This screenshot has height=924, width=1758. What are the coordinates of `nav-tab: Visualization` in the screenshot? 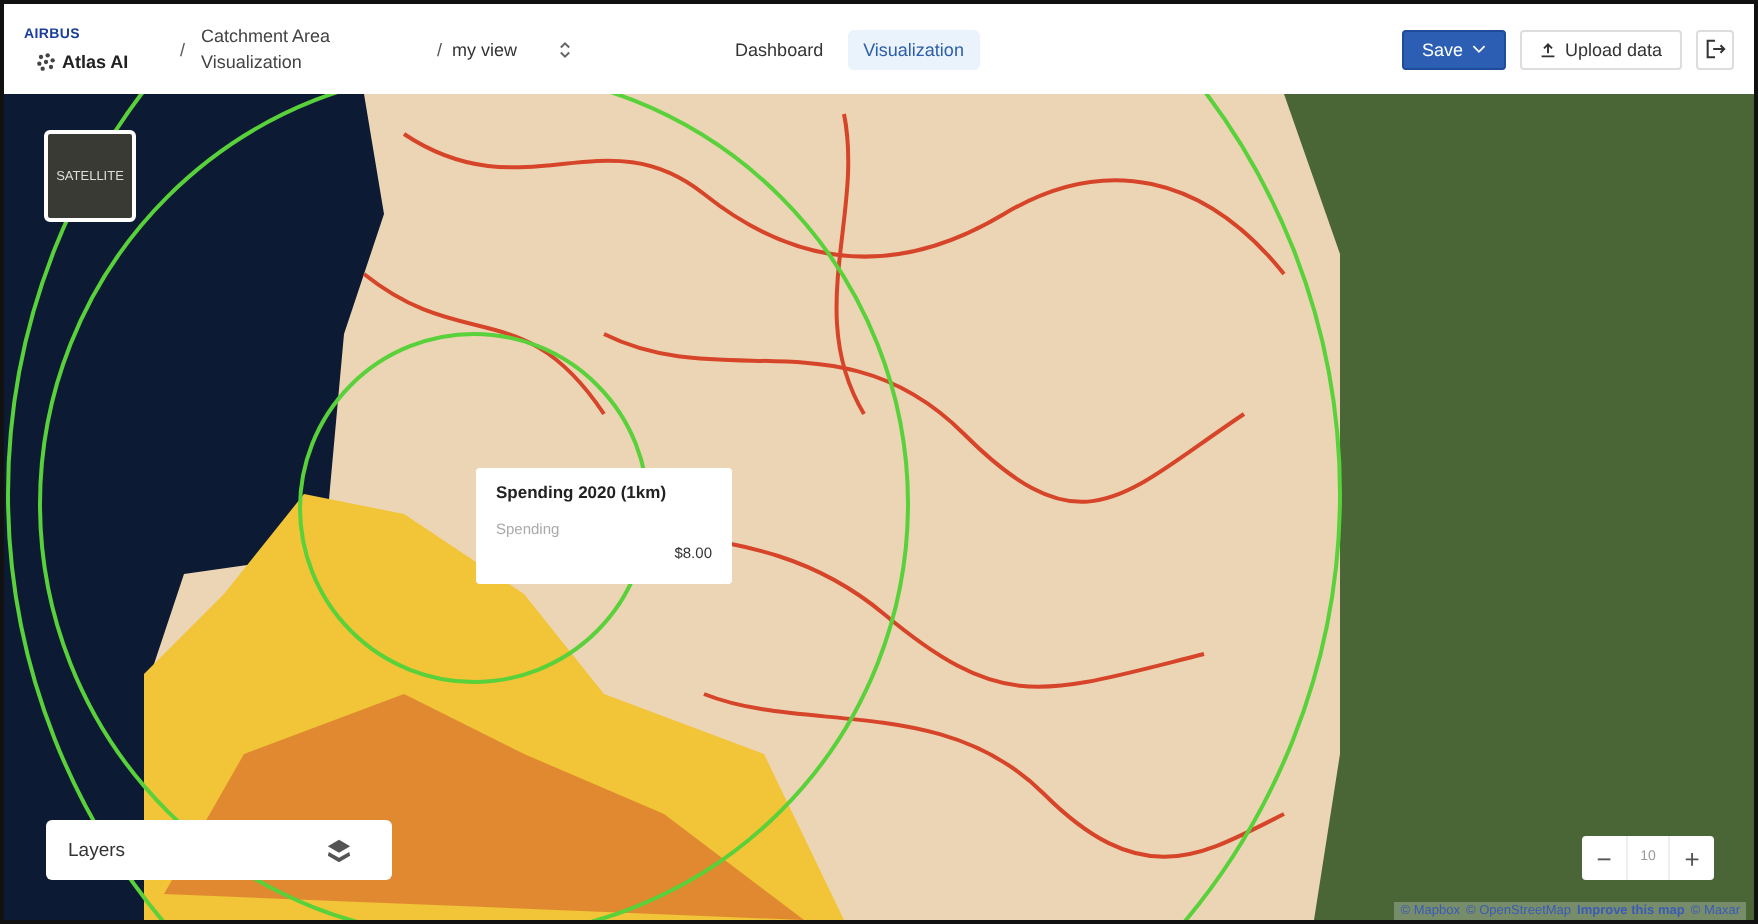 It's located at (913, 49).